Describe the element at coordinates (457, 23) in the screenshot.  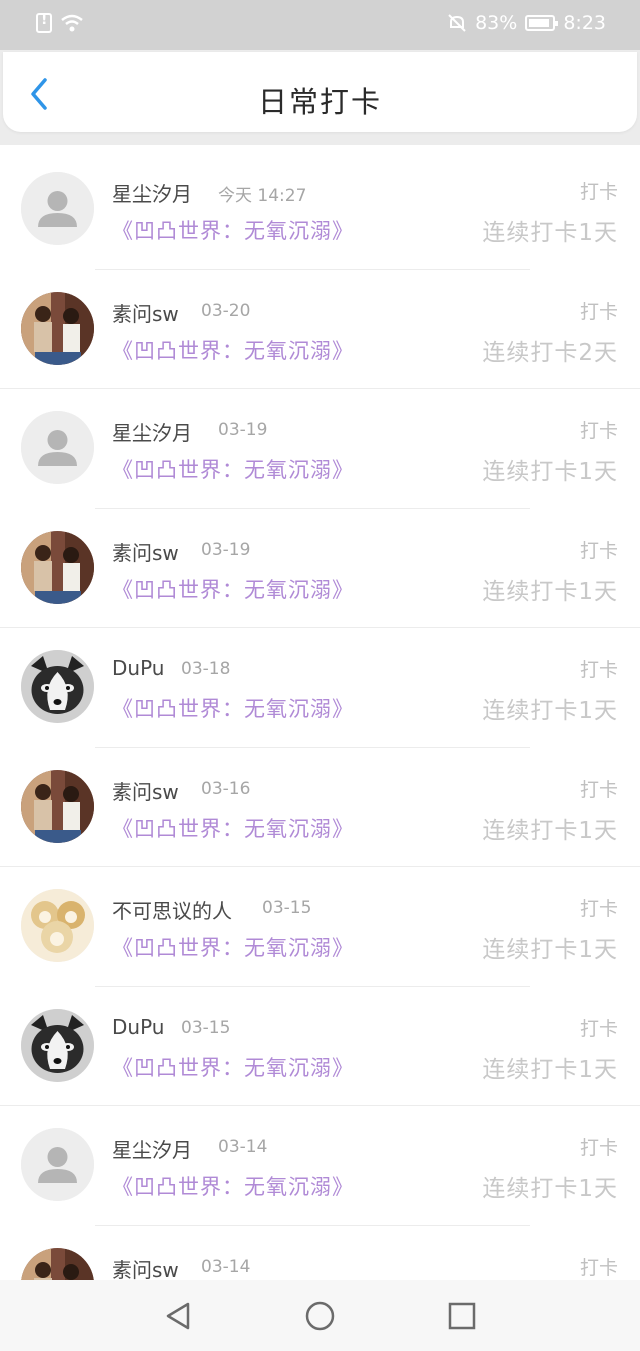
I see `mute-icon` at that location.